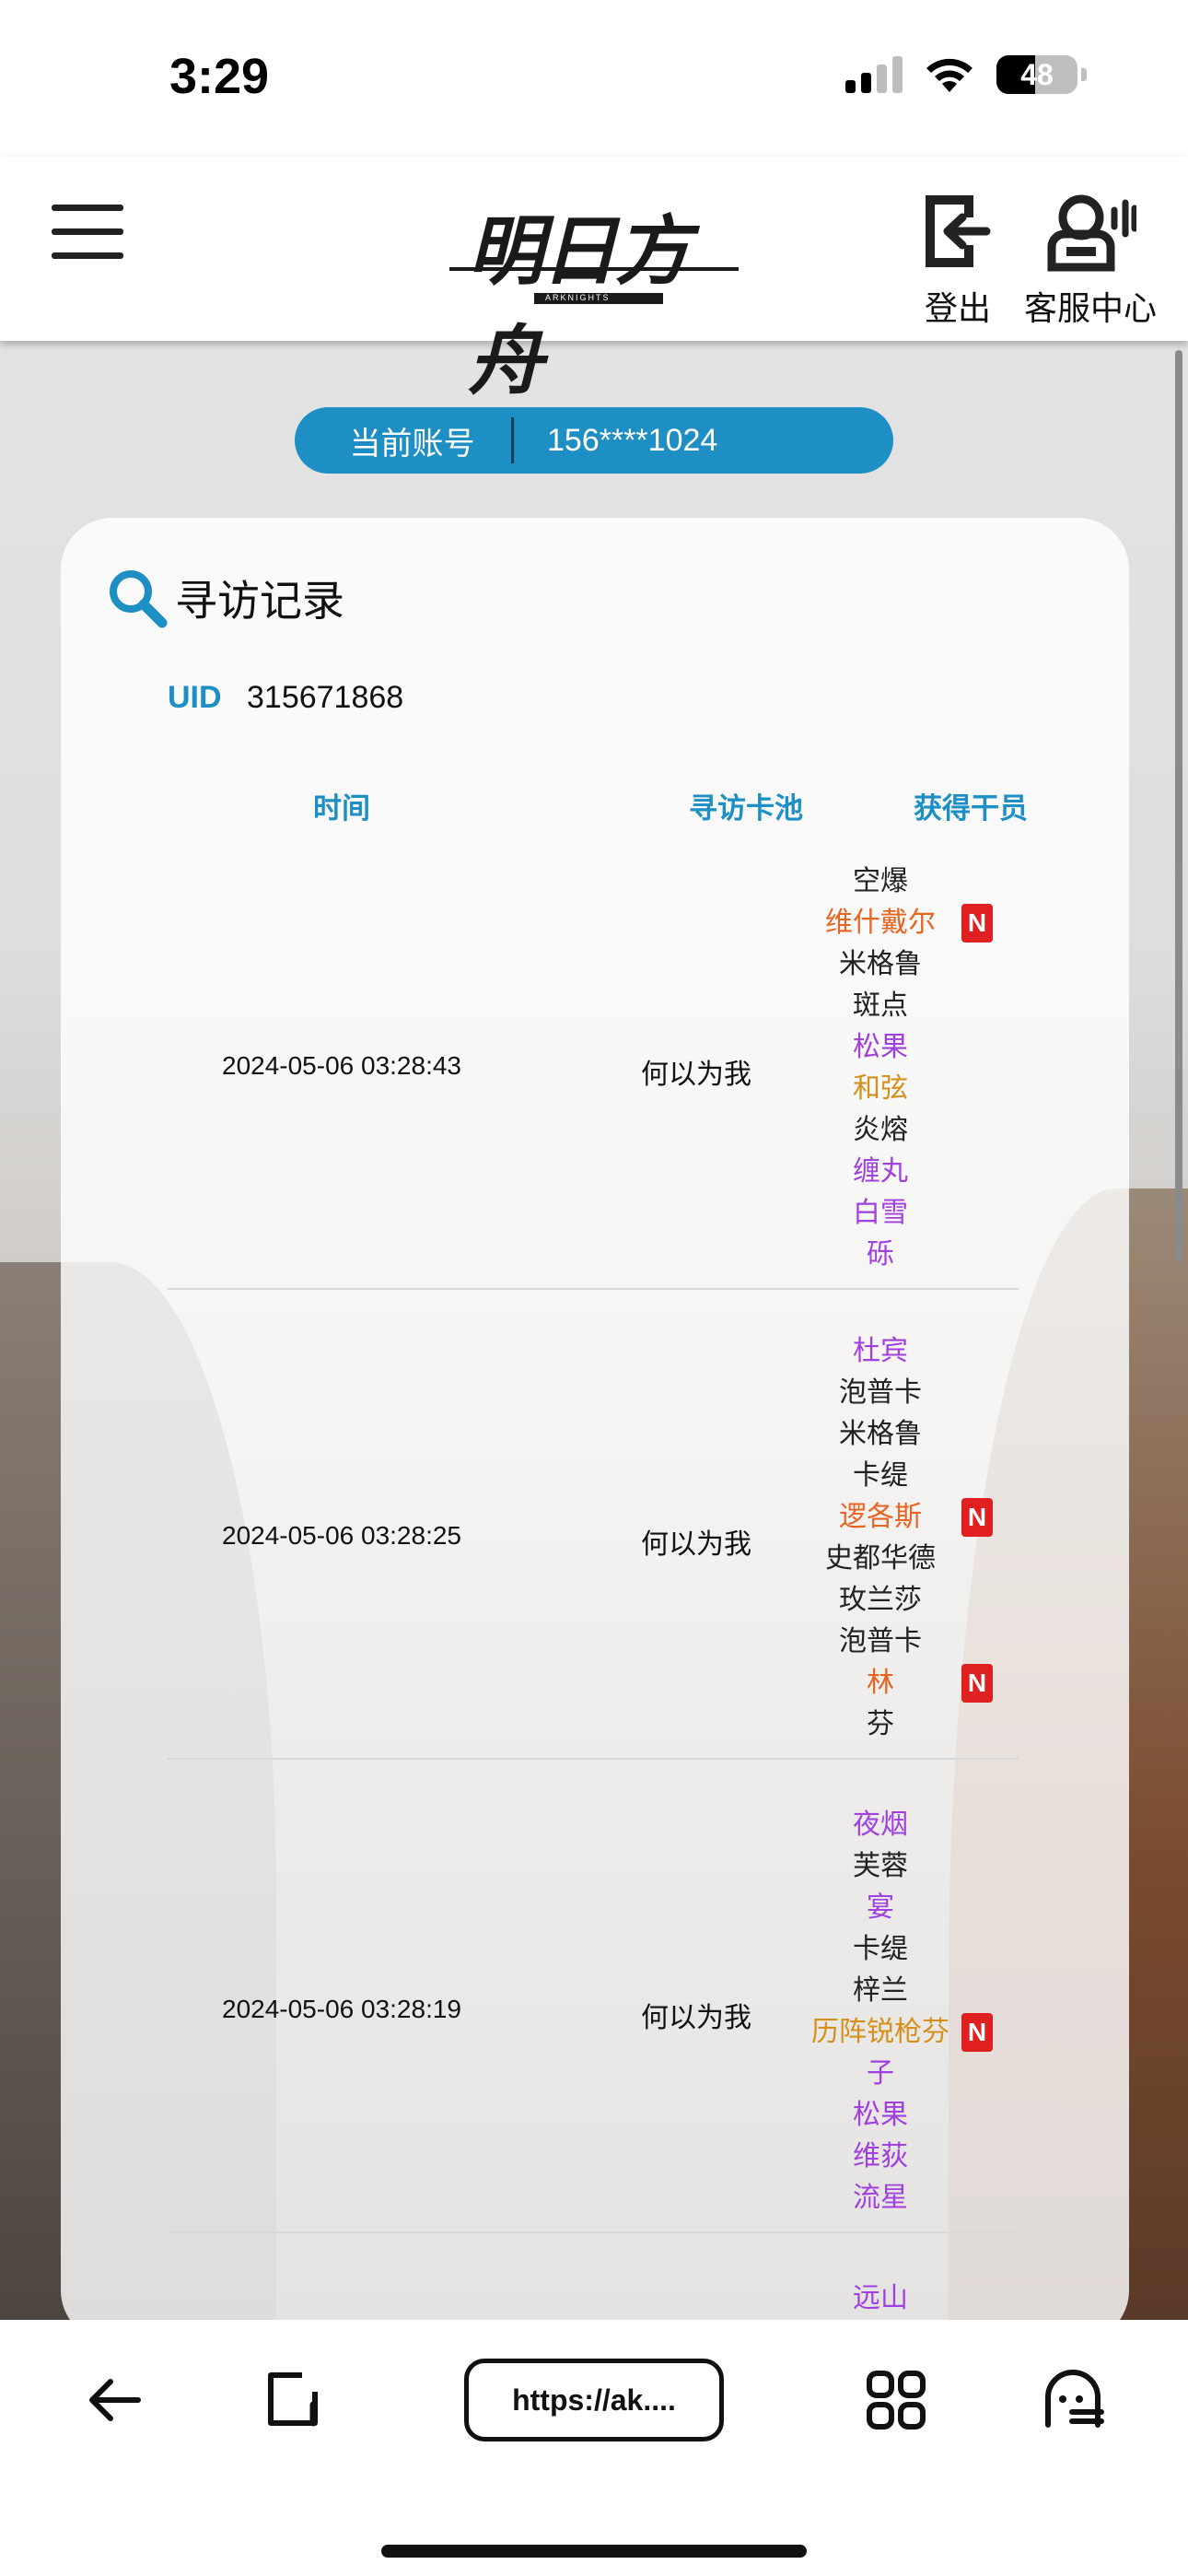 The image size is (1188, 2576). I want to click on operator-name: 芙蓉, so click(880, 1866).